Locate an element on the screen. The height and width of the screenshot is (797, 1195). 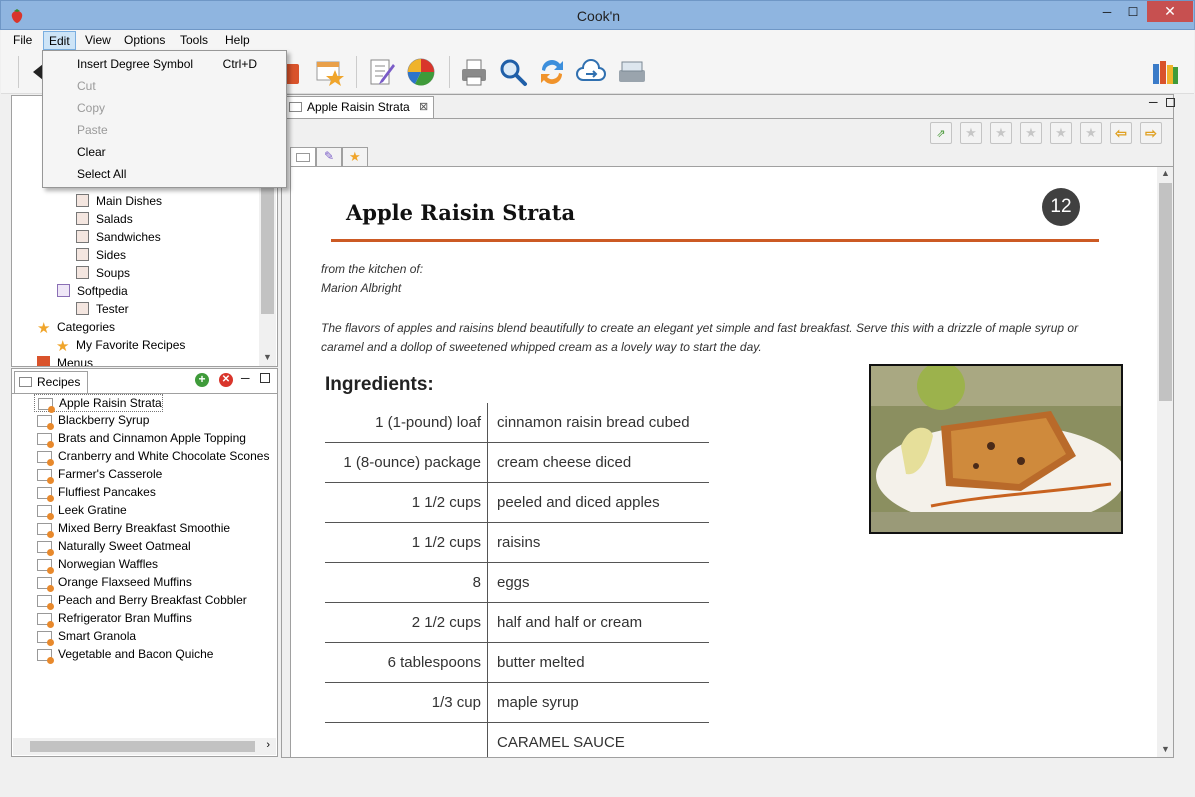
menu-edit: Edit is located at coordinates (59, 40).